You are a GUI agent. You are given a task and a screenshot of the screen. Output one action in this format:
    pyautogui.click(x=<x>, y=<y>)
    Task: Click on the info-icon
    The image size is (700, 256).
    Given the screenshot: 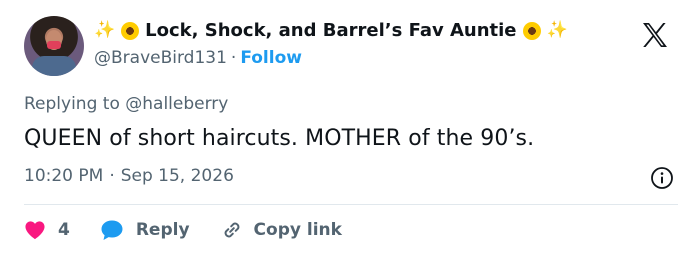 What is the action you would take?
    pyautogui.click(x=662, y=178)
    